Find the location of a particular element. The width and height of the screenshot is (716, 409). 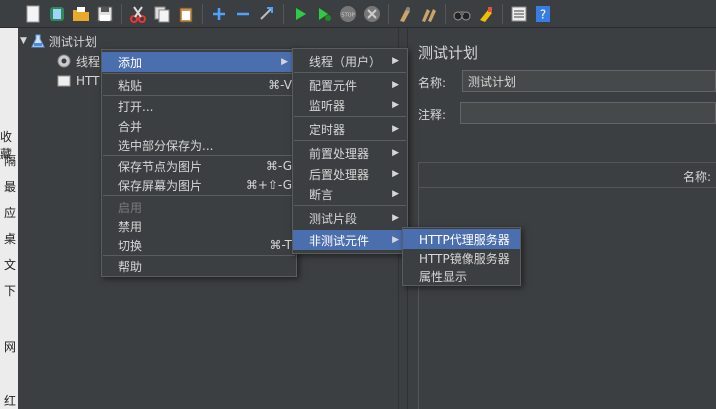

templates-icon is located at coordinates (57, 14).